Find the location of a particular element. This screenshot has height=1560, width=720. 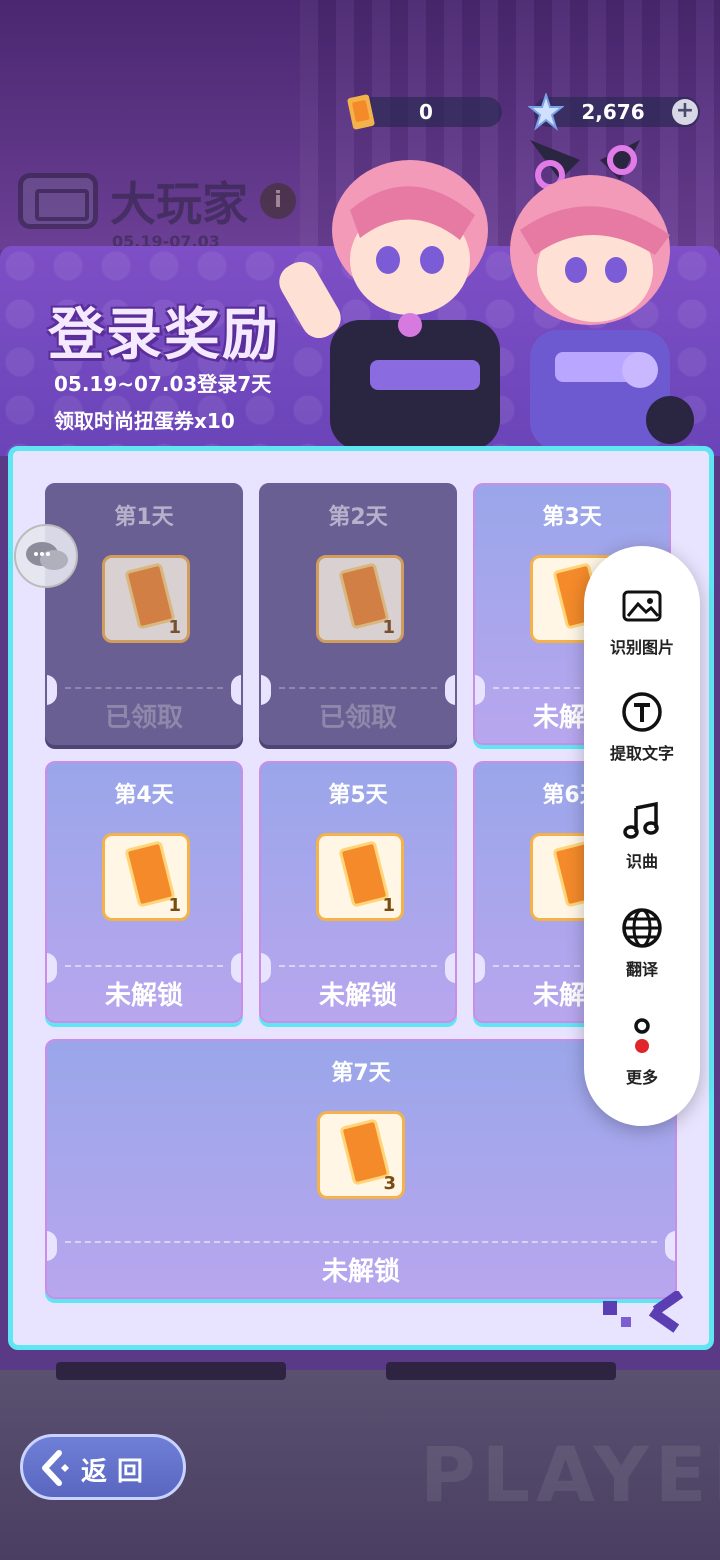

pedestal-left is located at coordinates (171, 1371).